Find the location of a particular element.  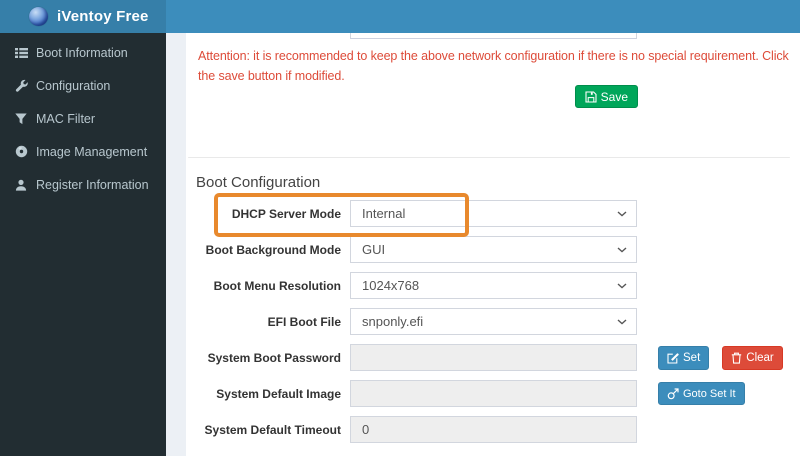

section-title: Boot Configuration is located at coordinates (258, 182).